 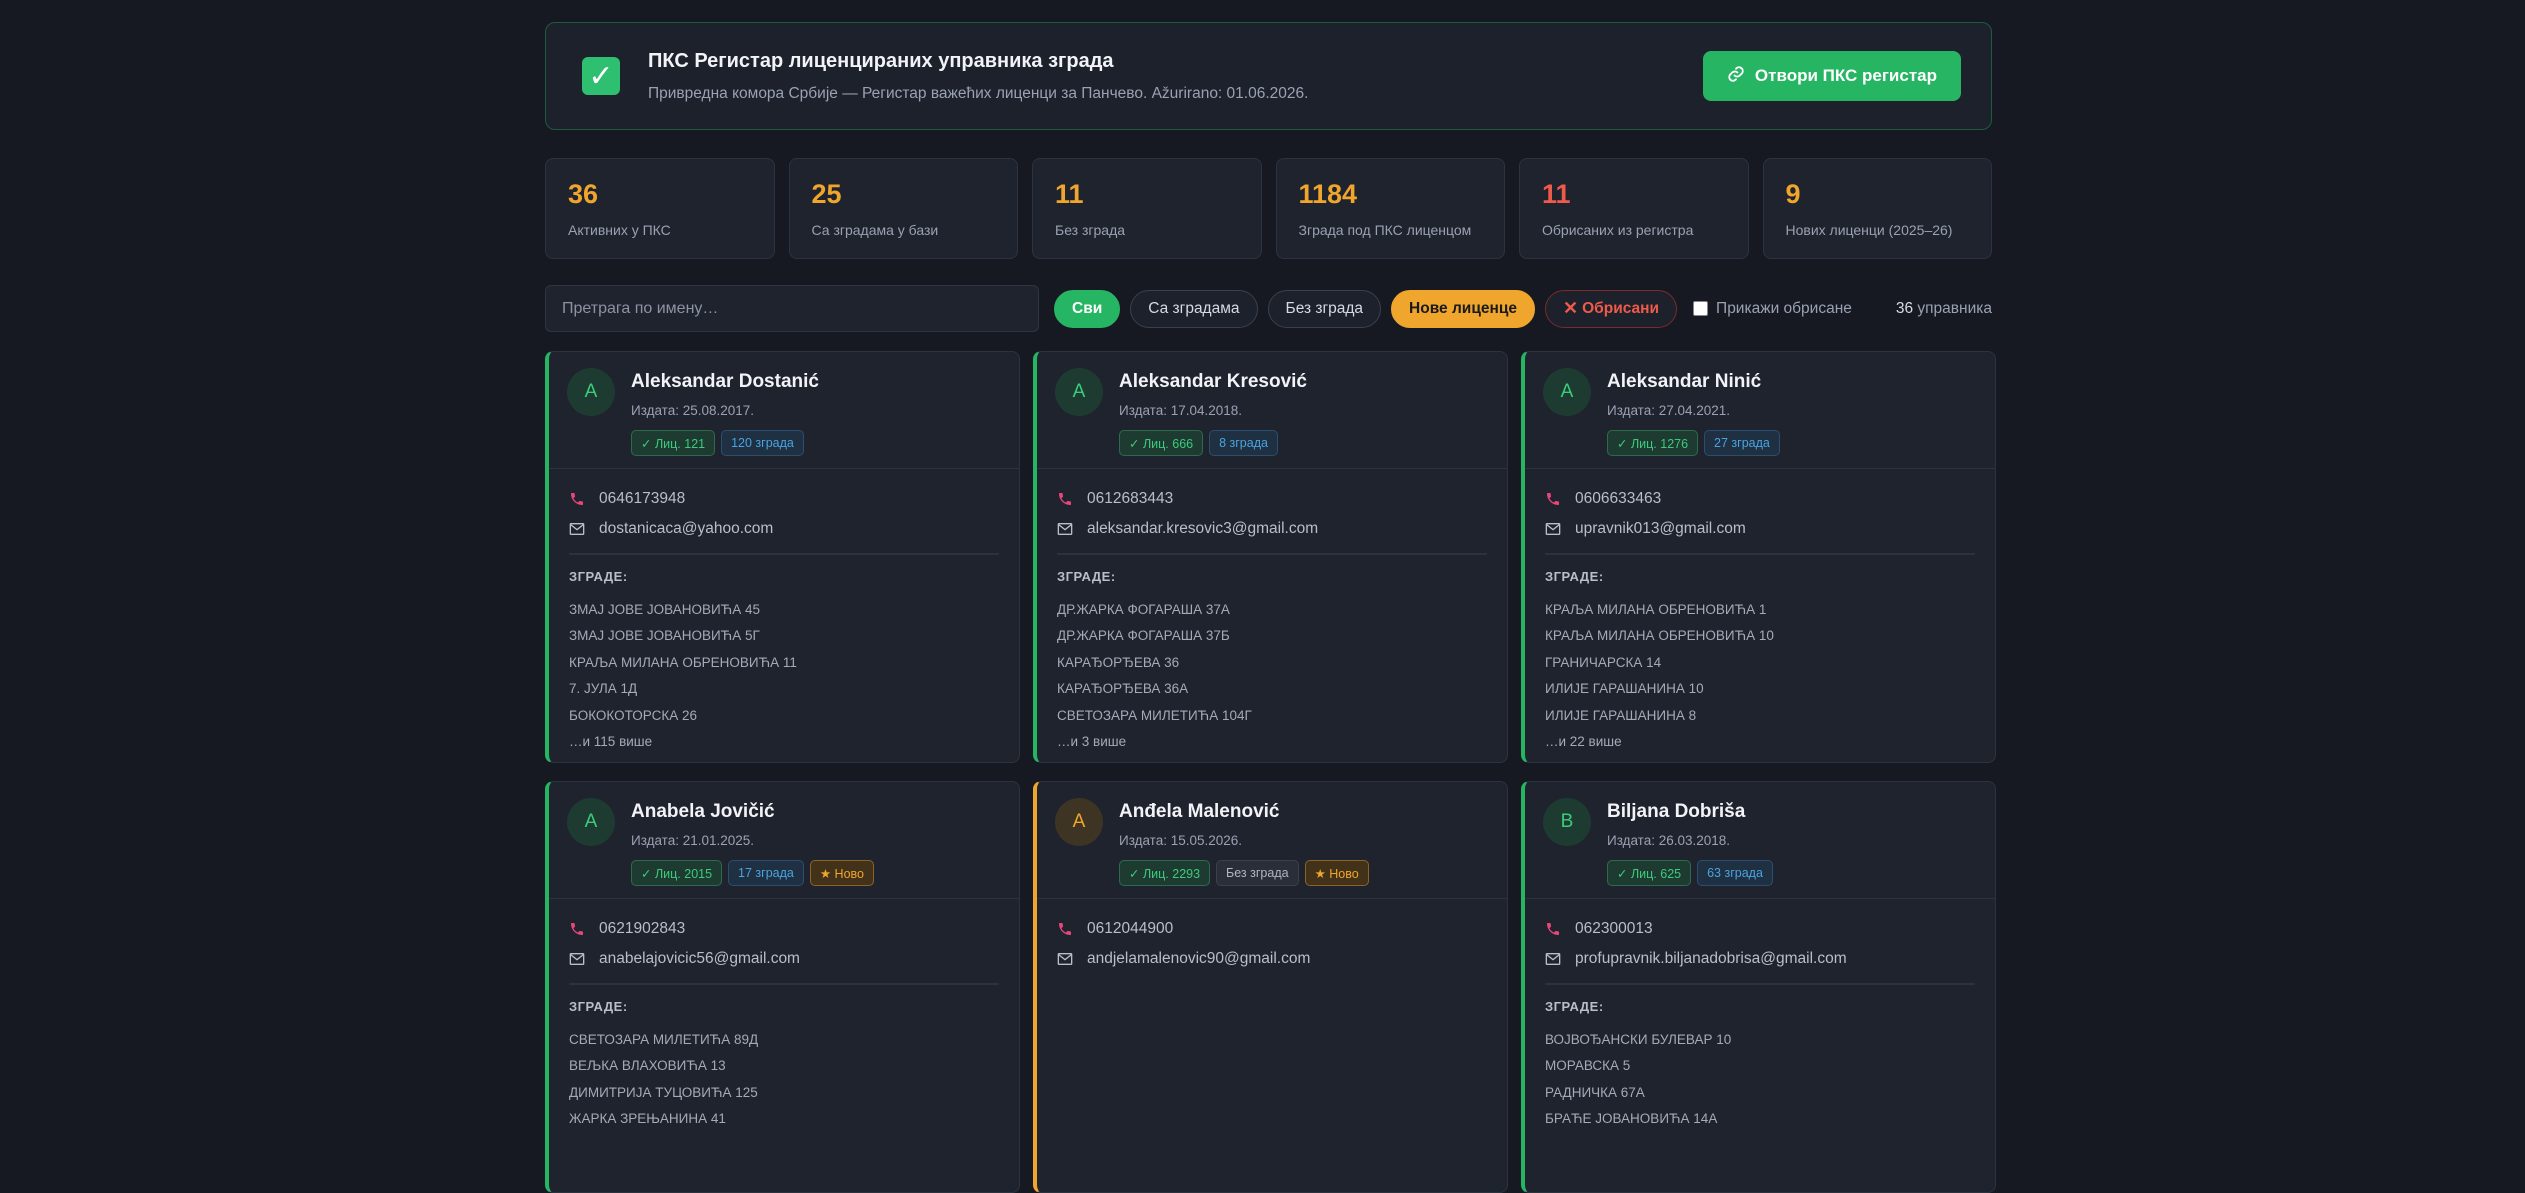 What do you see at coordinates (1123, 689) in the screenshot?
I see `building-item: КАРАЂОРЂЕВА 36А` at bounding box center [1123, 689].